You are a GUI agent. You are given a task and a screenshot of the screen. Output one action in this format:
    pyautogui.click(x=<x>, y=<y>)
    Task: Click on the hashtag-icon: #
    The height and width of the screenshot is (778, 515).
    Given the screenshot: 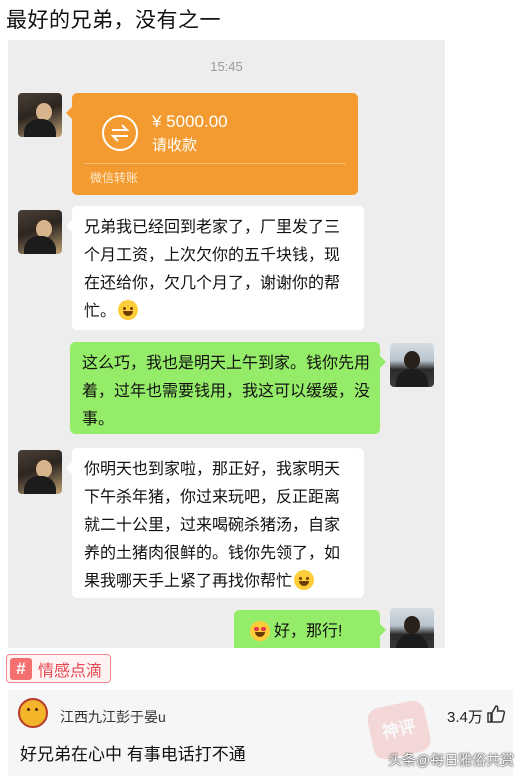 What is the action you would take?
    pyautogui.click(x=21, y=668)
    